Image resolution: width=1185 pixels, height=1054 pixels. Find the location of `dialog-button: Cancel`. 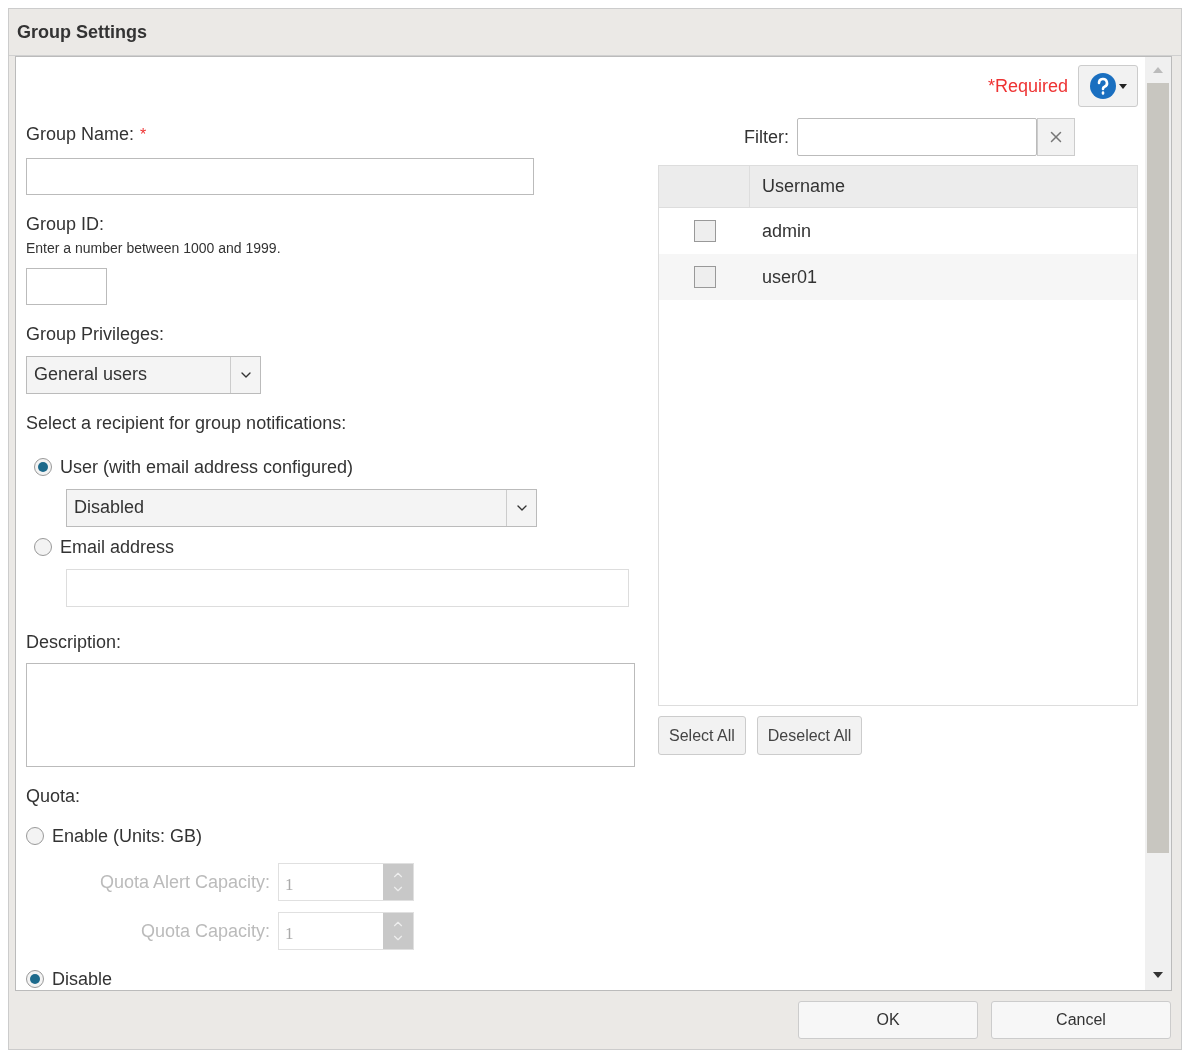

dialog-button: Cancel is located at coordinates (1081, 1020).